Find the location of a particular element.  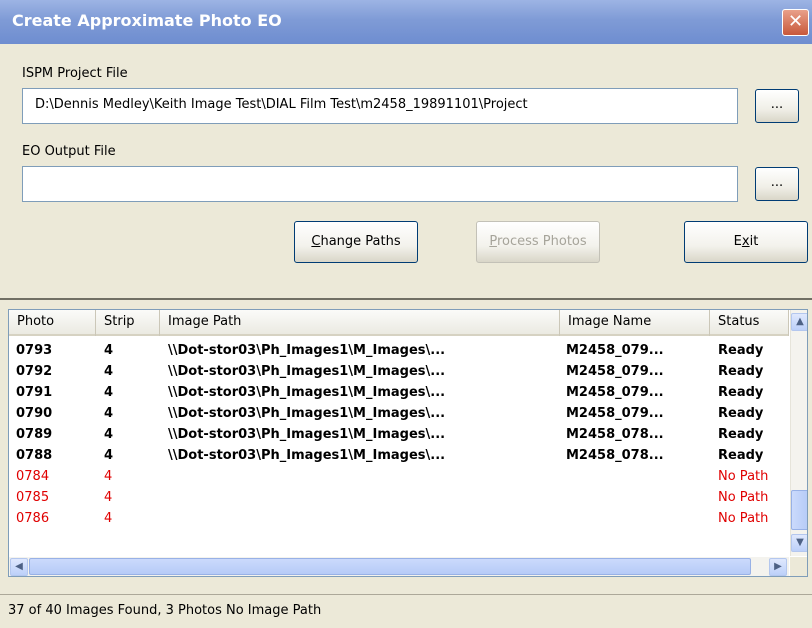

scroll-right-icon: ▶ is located at coordinates (778, 567).